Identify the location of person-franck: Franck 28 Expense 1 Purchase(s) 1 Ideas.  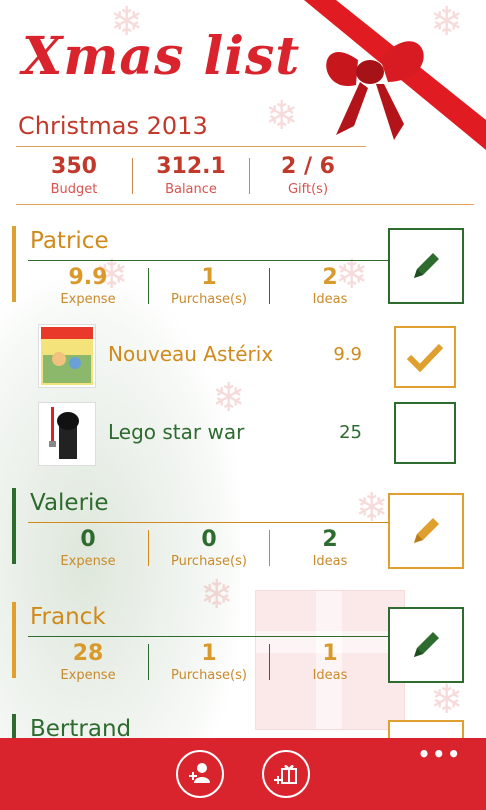
(201, 642).